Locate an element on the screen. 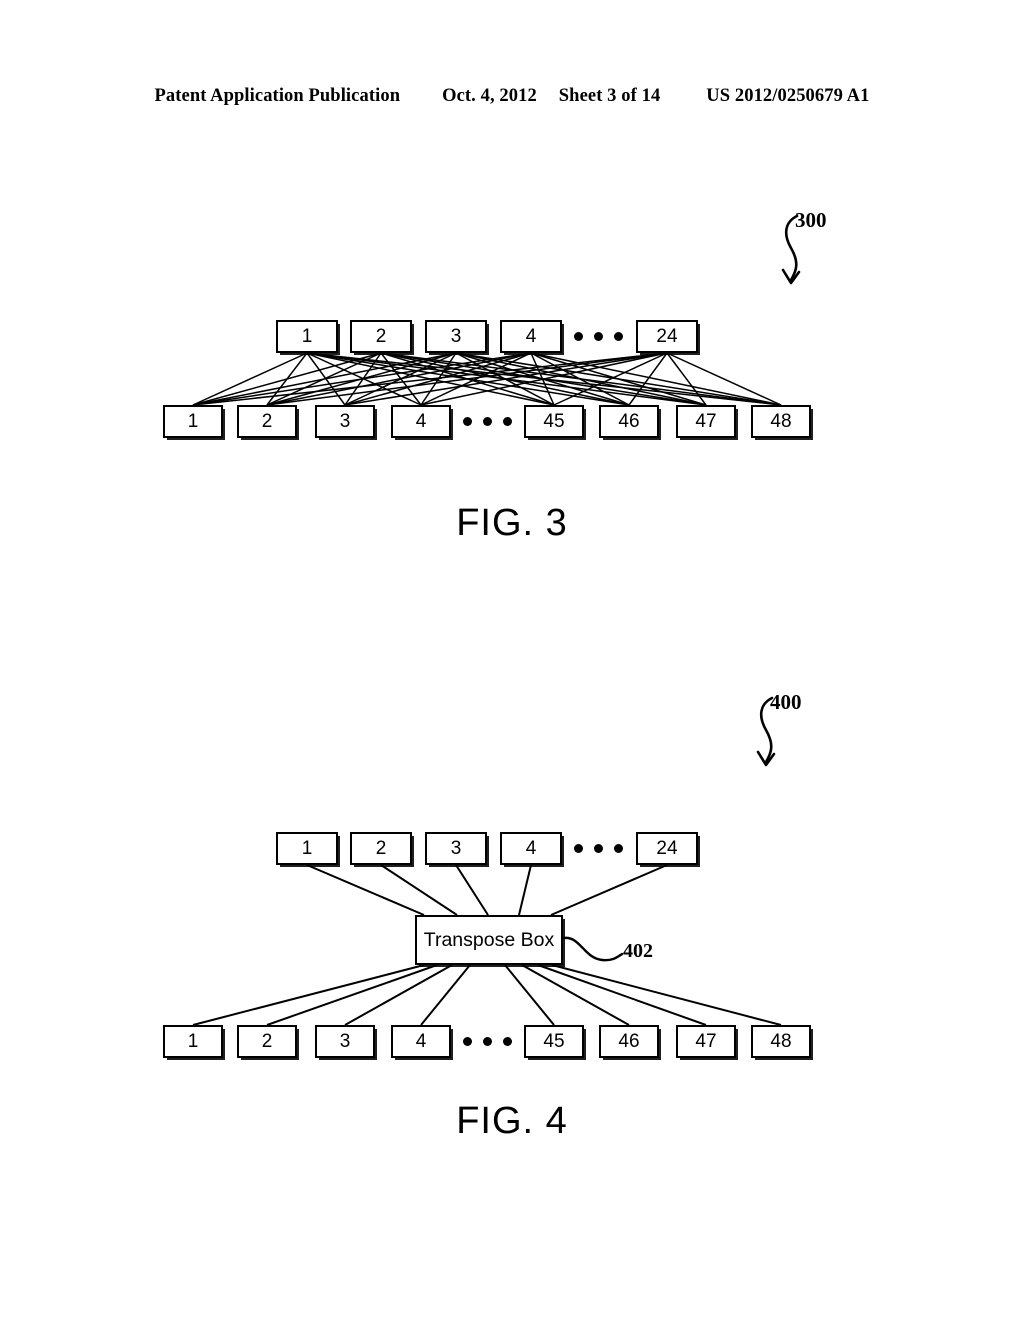  fig3-top-node-3: 3 is located at coordinates (456, 336).